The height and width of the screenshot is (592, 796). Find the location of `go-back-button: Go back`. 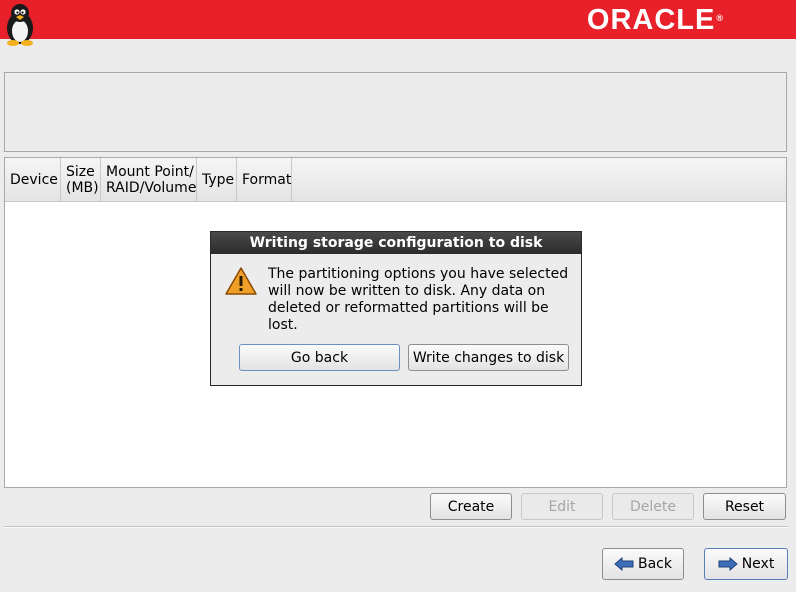

go-back-button: Go back is located at coordinates (319, 357).